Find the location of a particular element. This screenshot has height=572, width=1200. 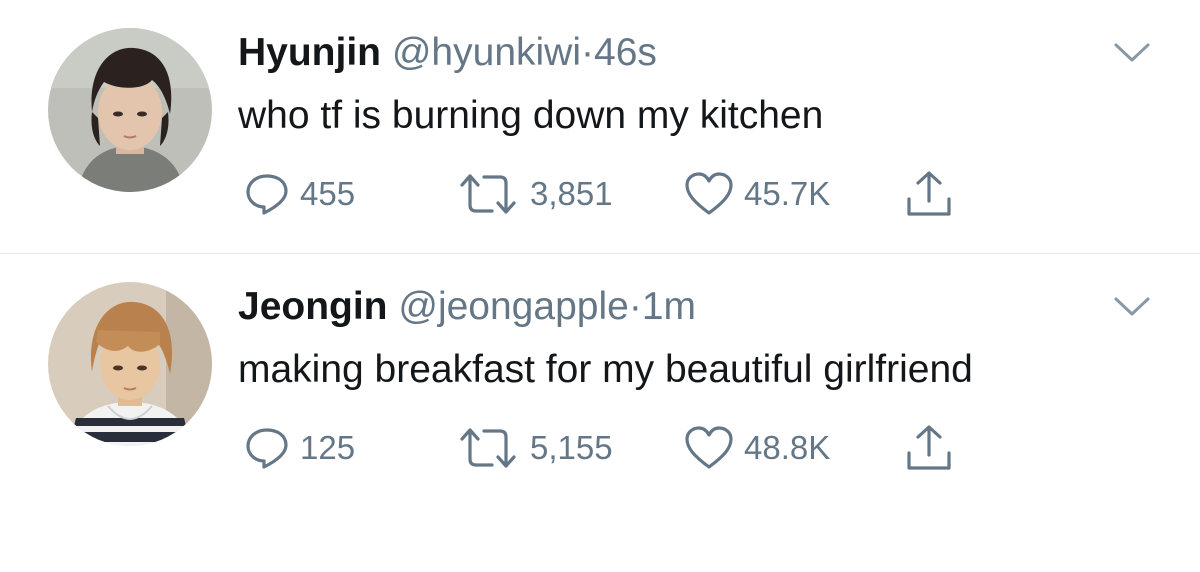

retweet-button: 5,155 is located at coordinates (534, 448).